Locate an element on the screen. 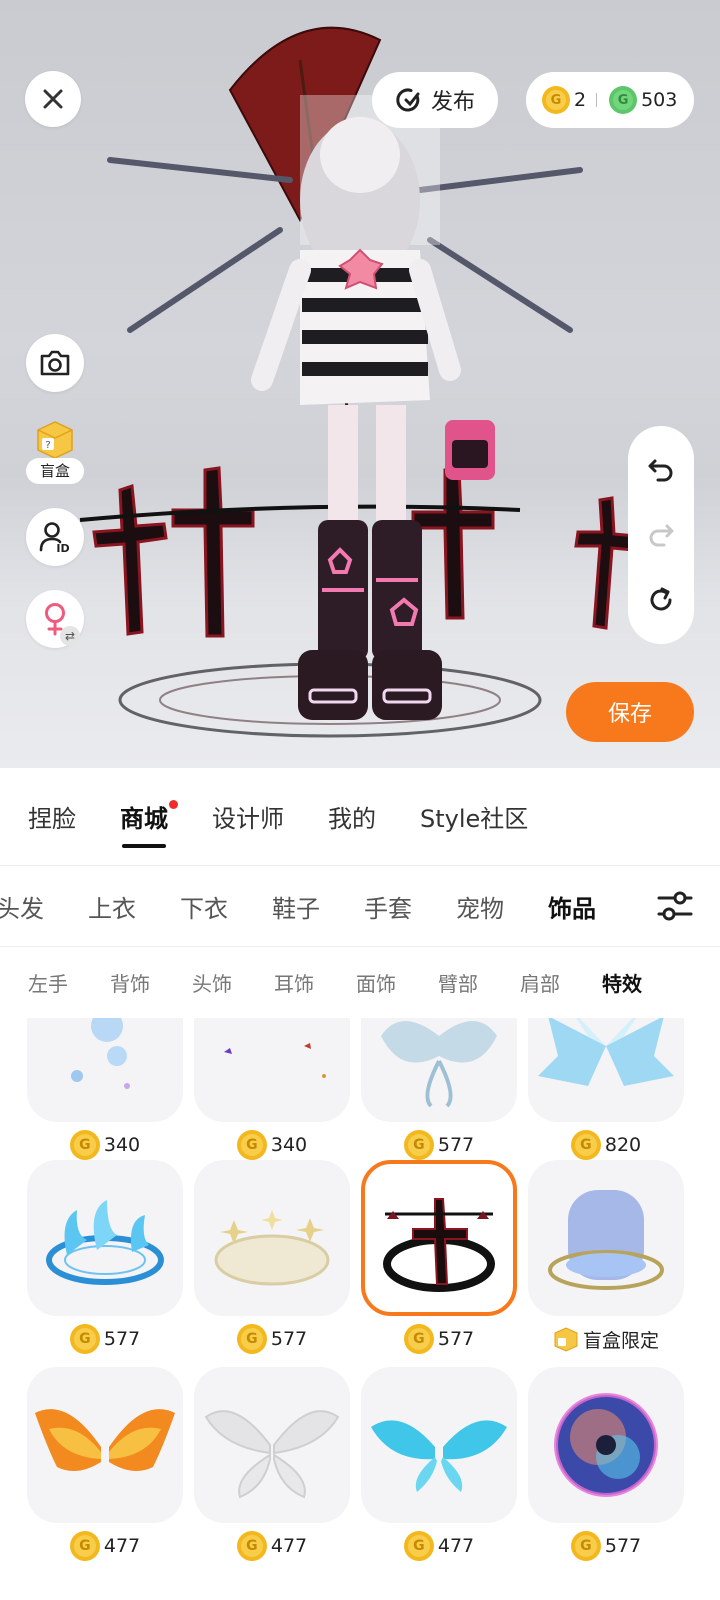 This screenshot has width=720, height=1600. tab-shop: 商城 is located at coordinates (149, 816).